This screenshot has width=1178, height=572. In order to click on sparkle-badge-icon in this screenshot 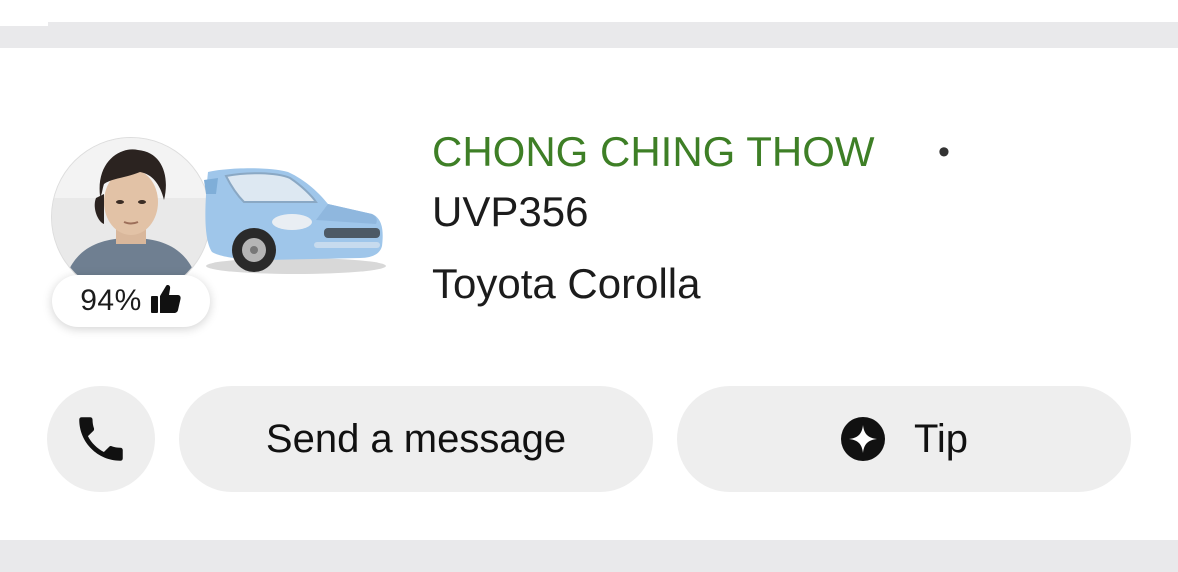, I will do `click(862, 439)`.